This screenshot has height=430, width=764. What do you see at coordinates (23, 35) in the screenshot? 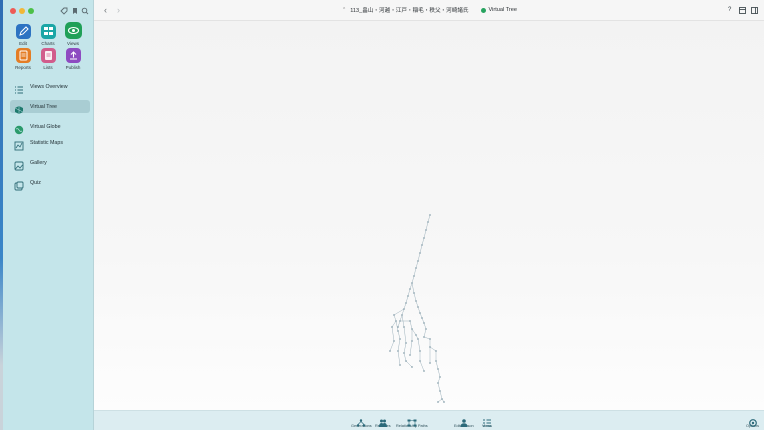
I see `edit-tool-button: Edit` at bounding box center [23, 35].